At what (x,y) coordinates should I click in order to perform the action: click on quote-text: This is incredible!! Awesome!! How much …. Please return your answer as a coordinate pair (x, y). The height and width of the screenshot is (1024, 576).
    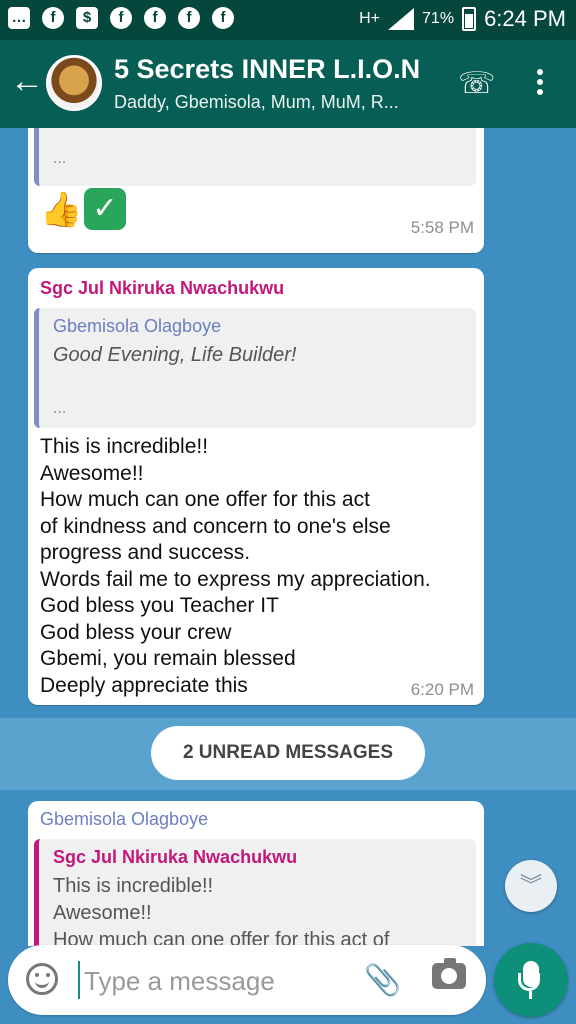
    Looking at the image, I should click on (221, 910).